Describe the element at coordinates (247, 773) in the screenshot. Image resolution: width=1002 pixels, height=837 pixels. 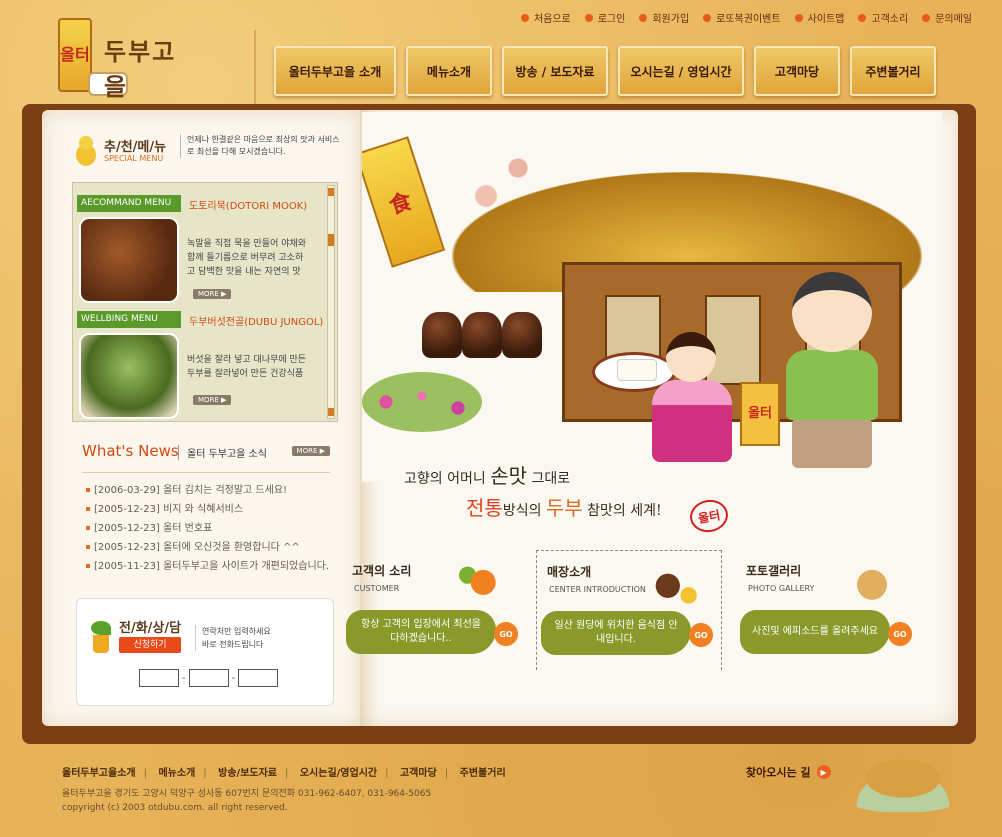
I see `footer-link-press: 방송/보도자료` at that location.